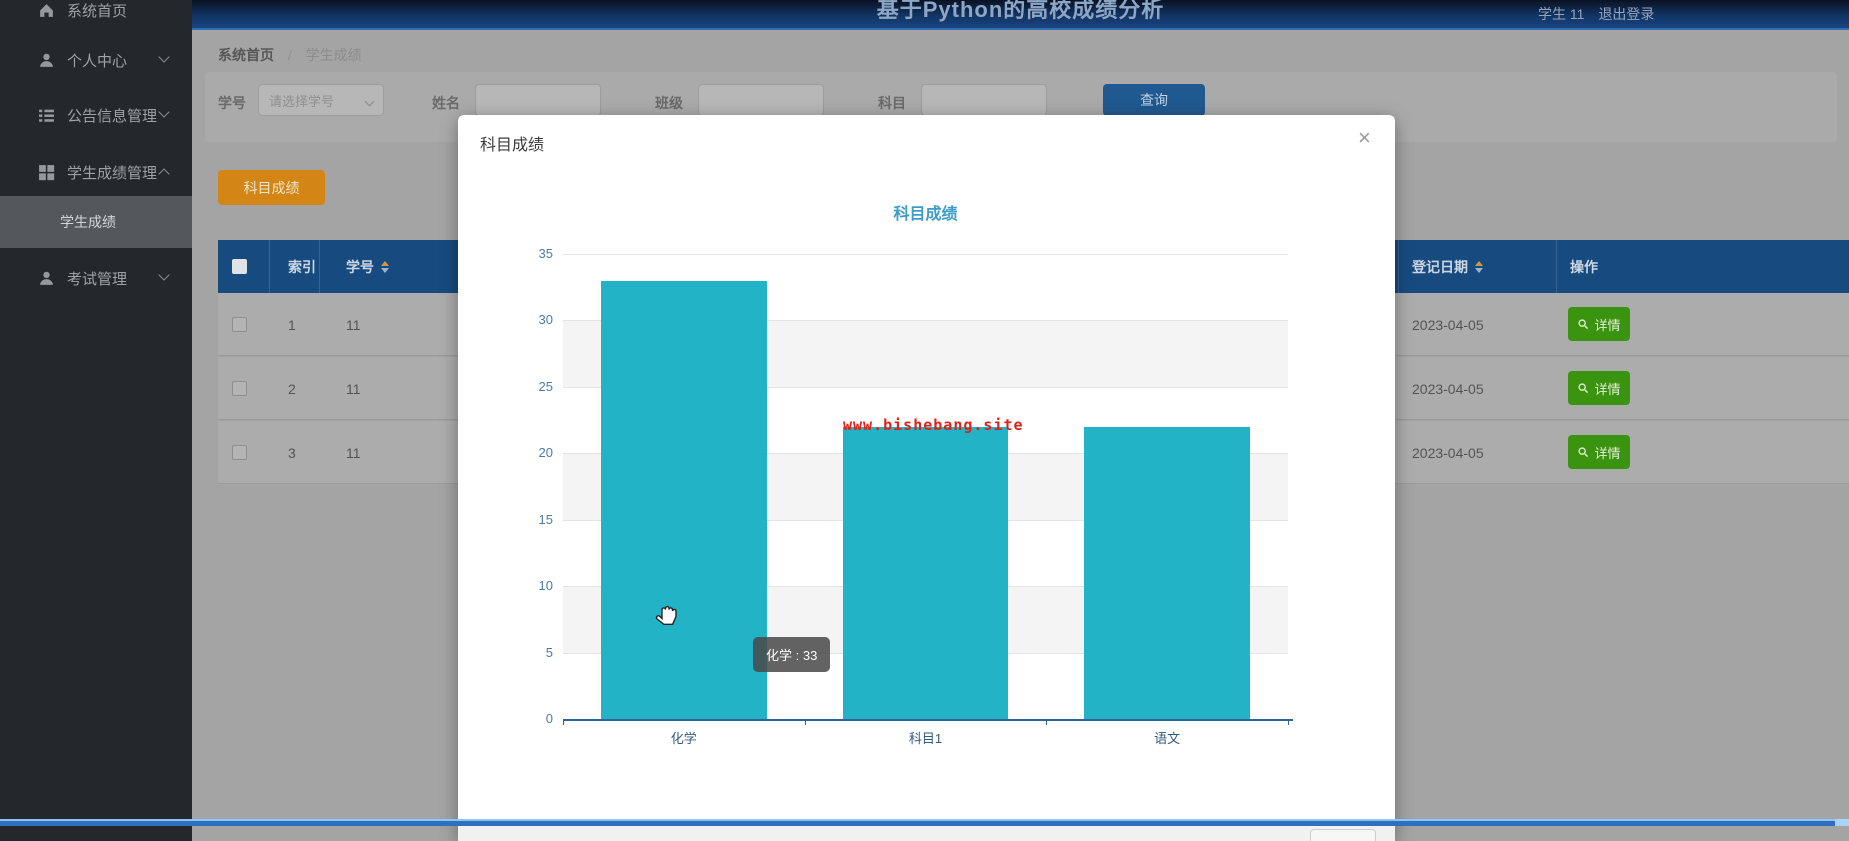 The width and height of the screenshot is (1849, 841). I want to click on y-tick-label: 0, so click(549, 718).